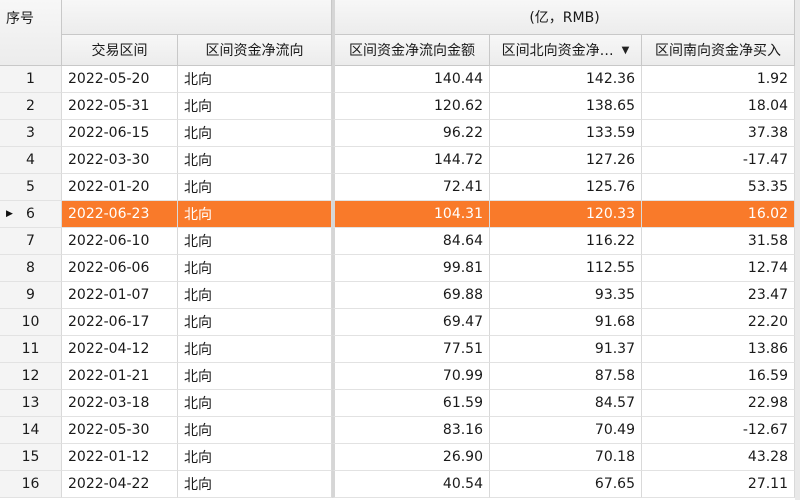 The width and height of the screenshot is (800, 500). I want to click on cell-north-net: 91.68, so click(566, 322).